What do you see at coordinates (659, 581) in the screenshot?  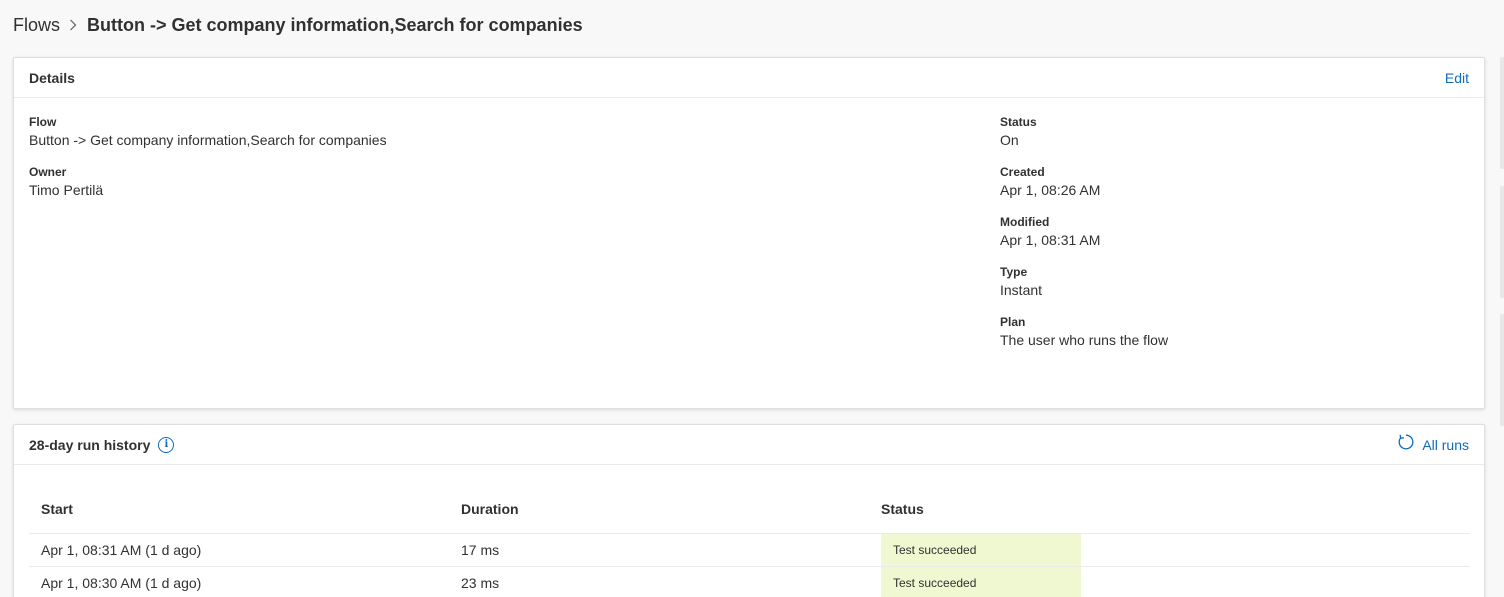 I see `run-duration: 23 ms` at bounding box center [659, 581].